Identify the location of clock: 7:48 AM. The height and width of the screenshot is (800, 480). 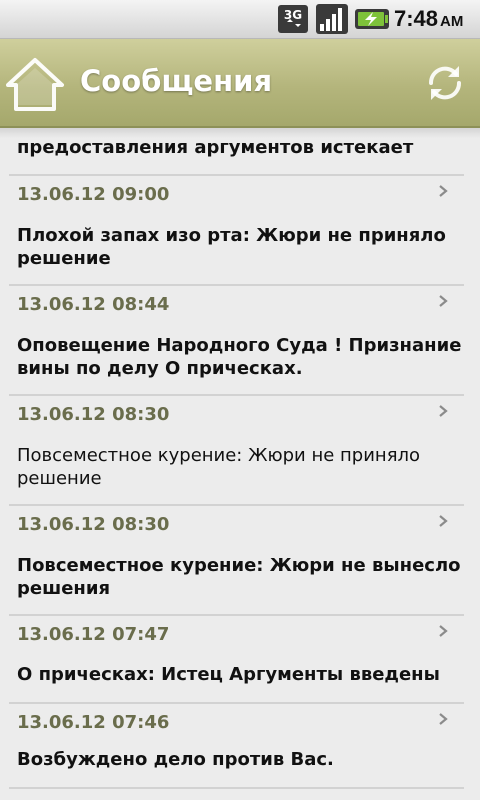
(428, 19).